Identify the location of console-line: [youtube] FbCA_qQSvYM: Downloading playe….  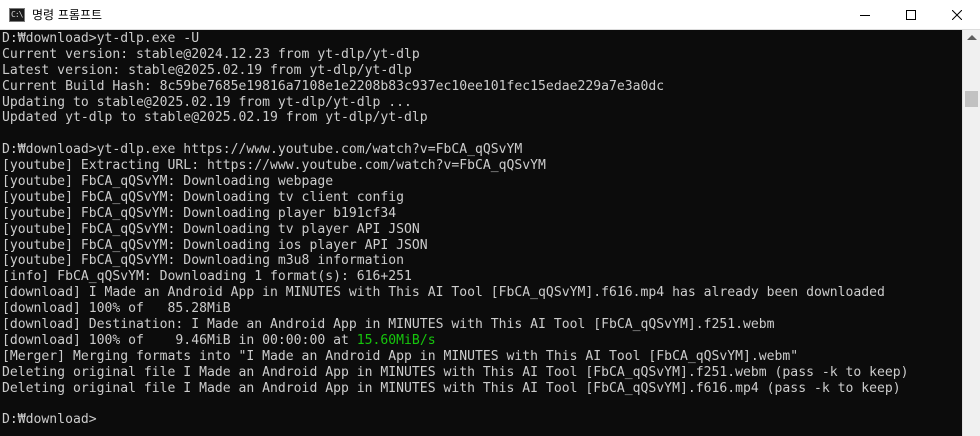
(199, 213).